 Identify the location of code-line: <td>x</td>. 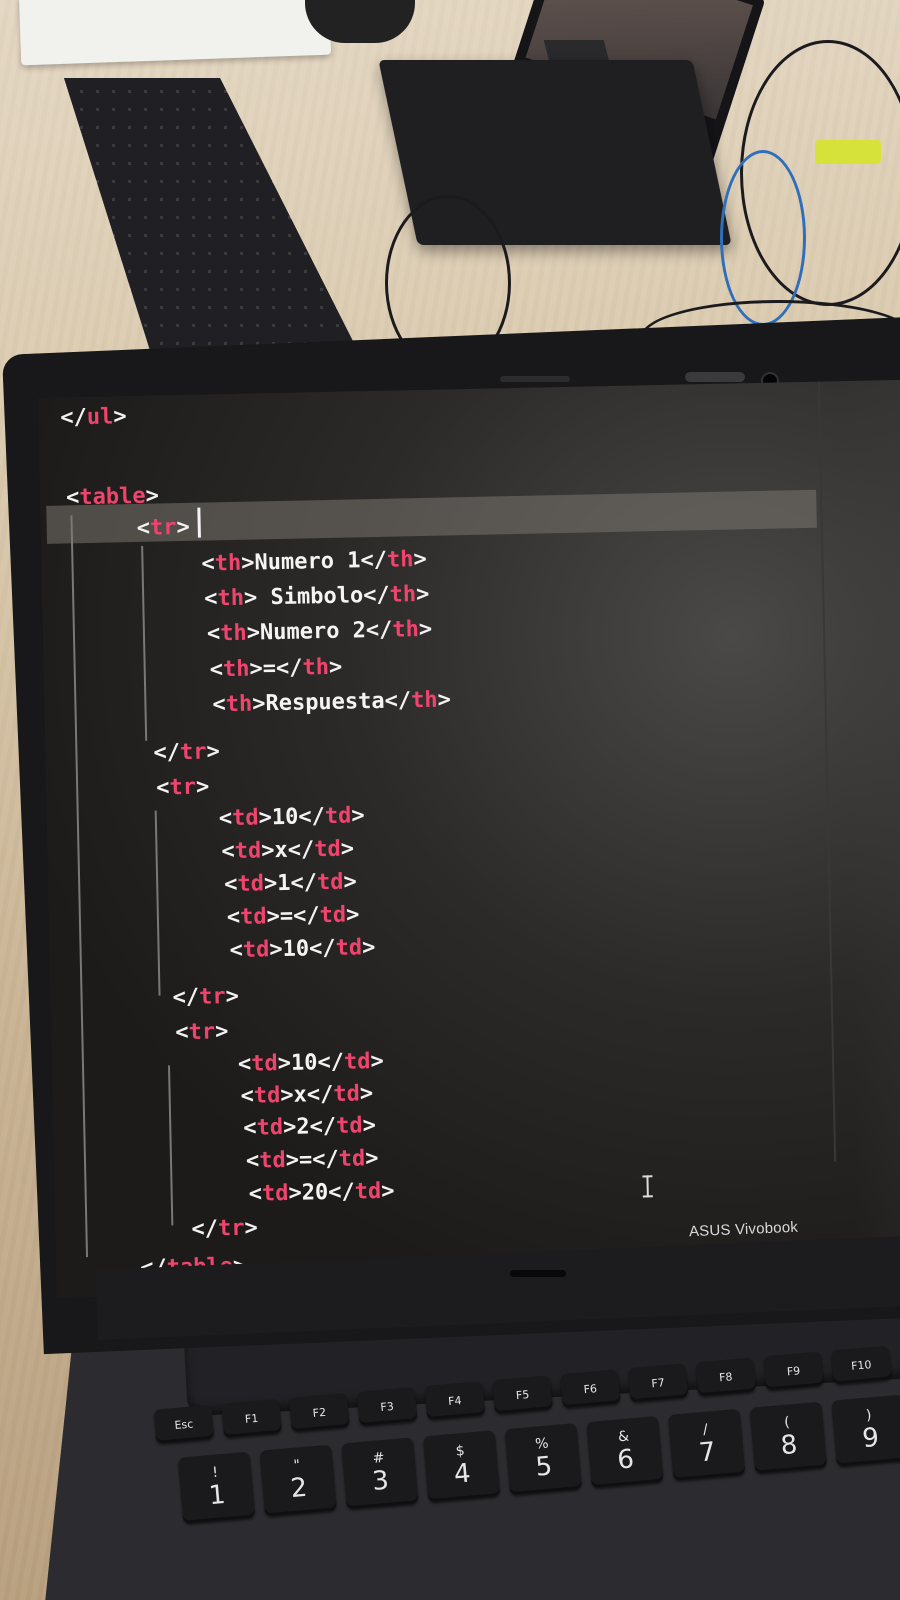
(306, 1095).